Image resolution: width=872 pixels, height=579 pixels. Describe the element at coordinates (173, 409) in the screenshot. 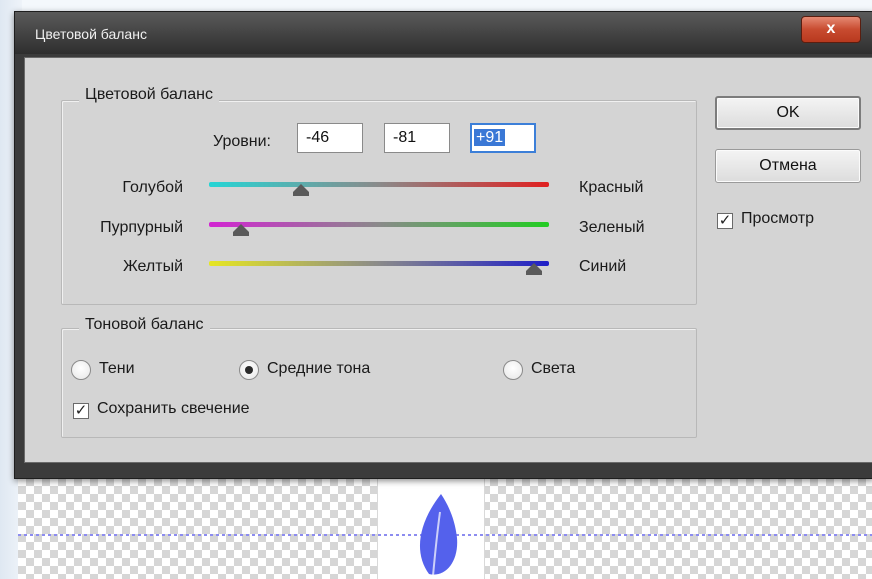

I see `preserve-luminosity-label: Сохранить свечение` at that location.